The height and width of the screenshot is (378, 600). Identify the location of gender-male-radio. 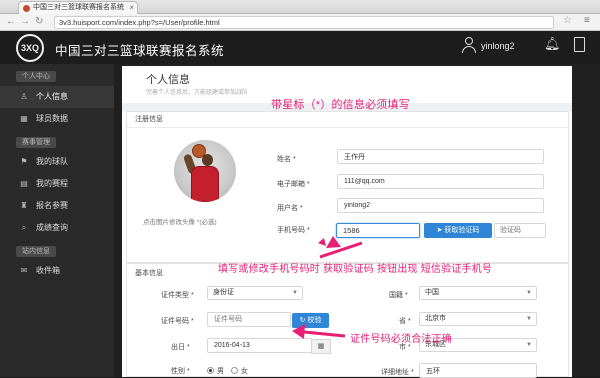
(210, 370).